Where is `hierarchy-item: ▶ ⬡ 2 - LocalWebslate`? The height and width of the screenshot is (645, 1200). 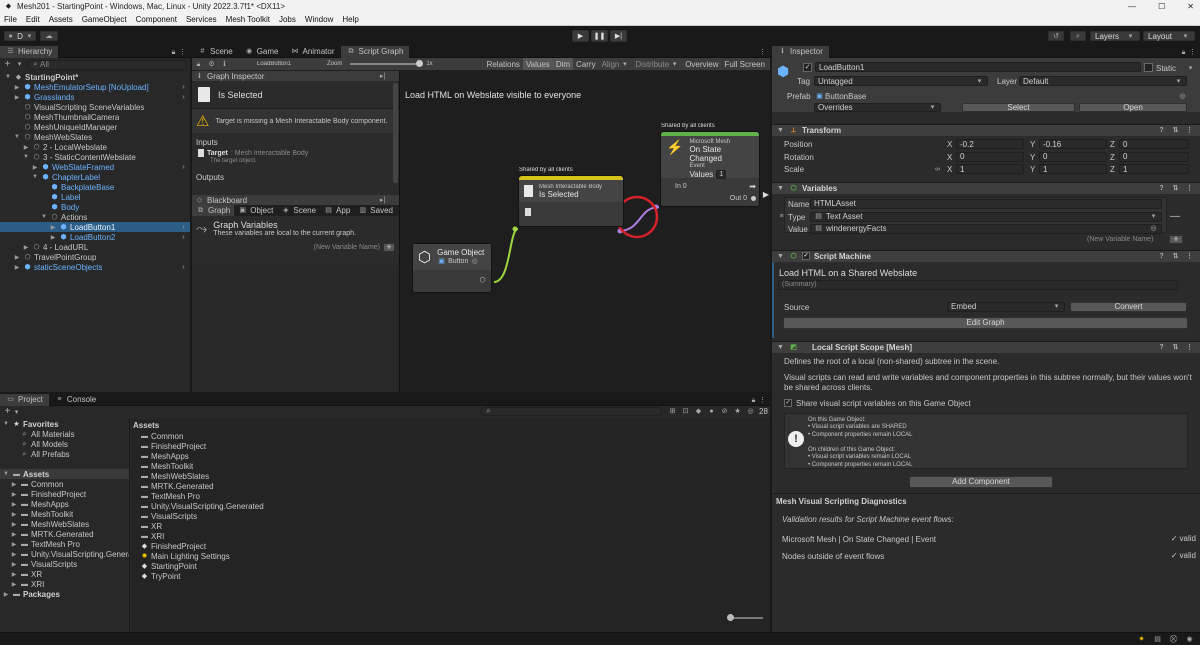 hierarchy-item: ▶ ⬡ 2 - LocalWebslate is located at coordinates (95, 147).